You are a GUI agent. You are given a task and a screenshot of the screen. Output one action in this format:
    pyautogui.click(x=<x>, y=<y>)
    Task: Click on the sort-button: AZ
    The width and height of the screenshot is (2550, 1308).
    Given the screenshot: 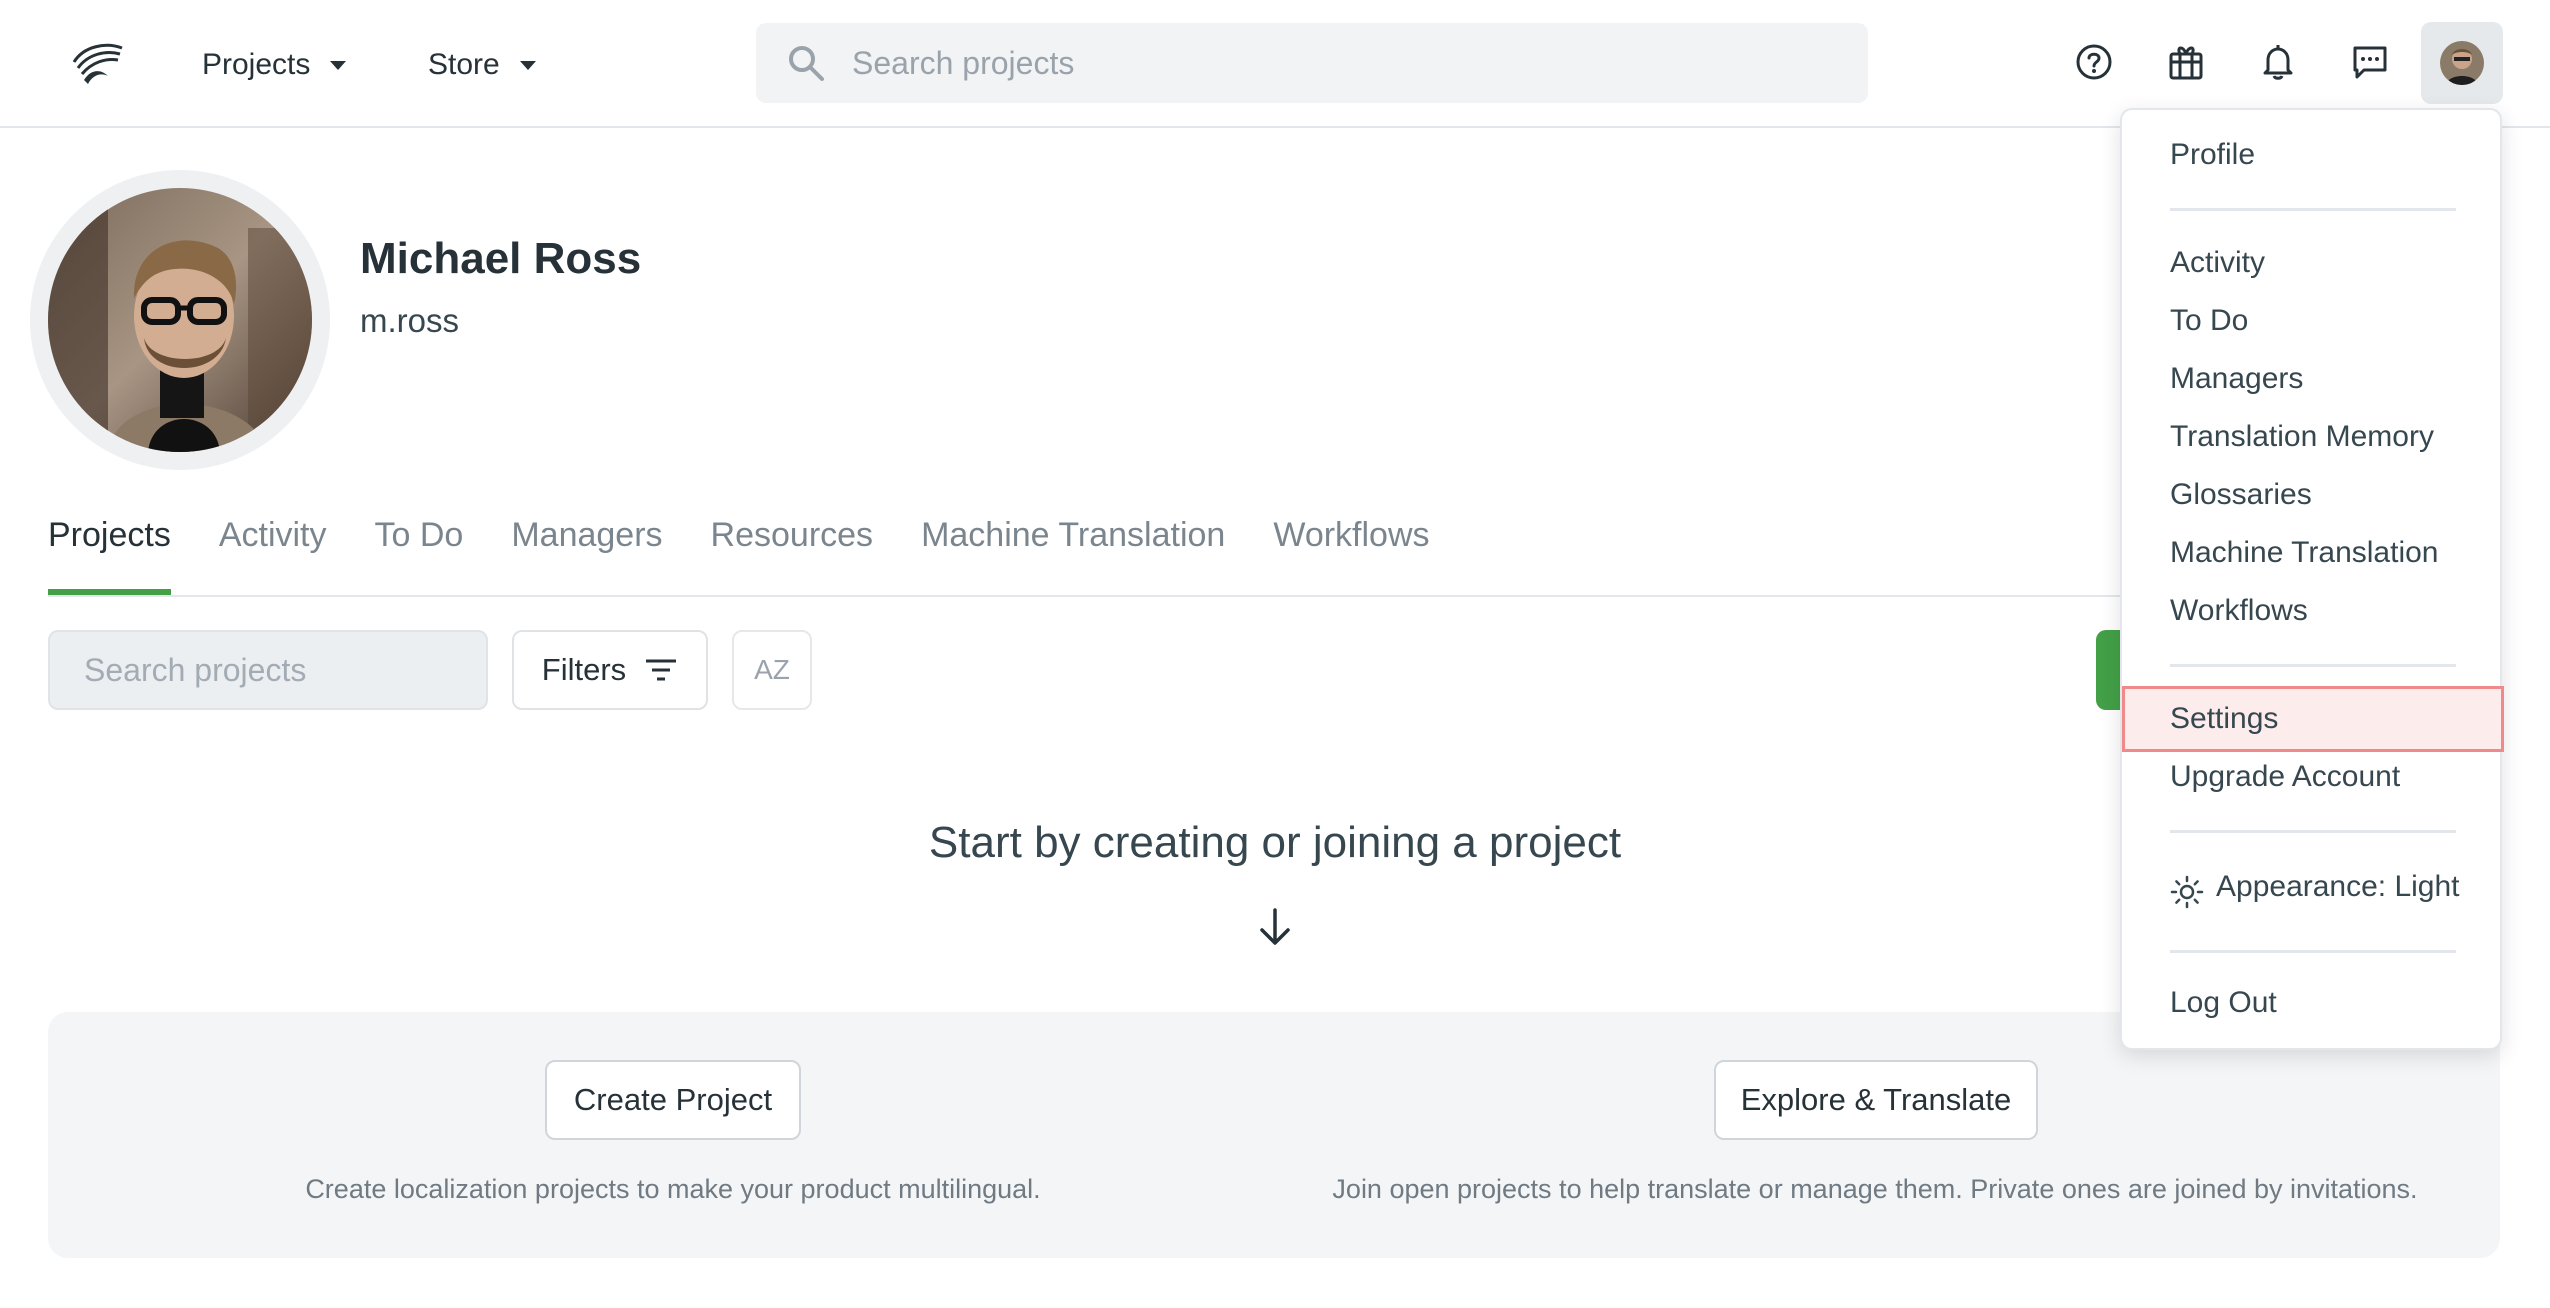 What is the action you would take?
    pyautogui.click(x=772, y=670)
    